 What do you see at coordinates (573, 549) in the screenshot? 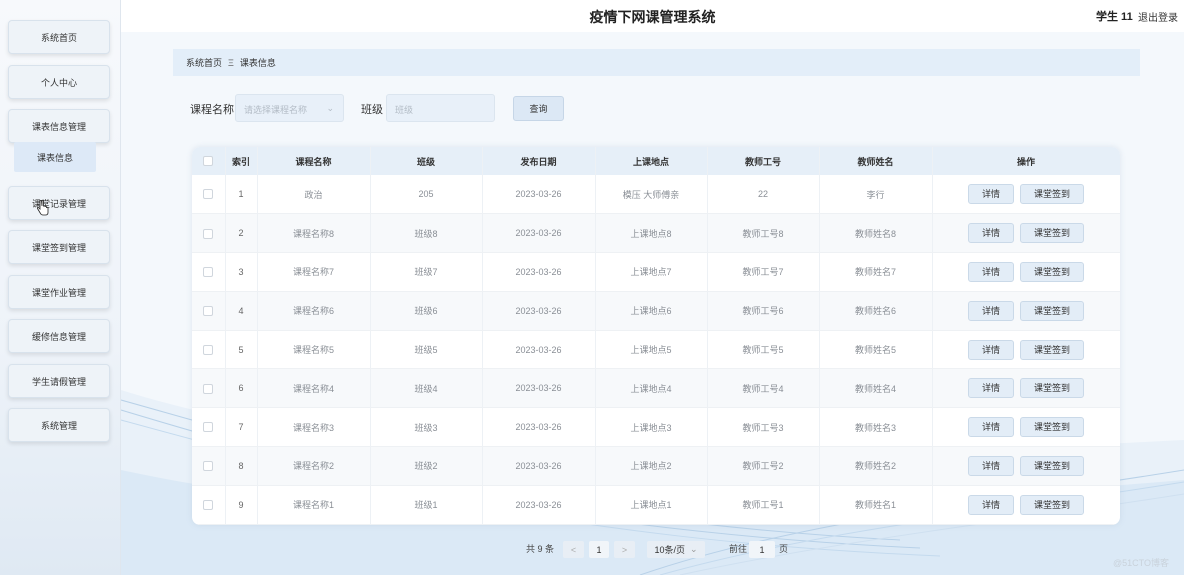
I see `prev-page-button: <` at bounding box center [573, 549].